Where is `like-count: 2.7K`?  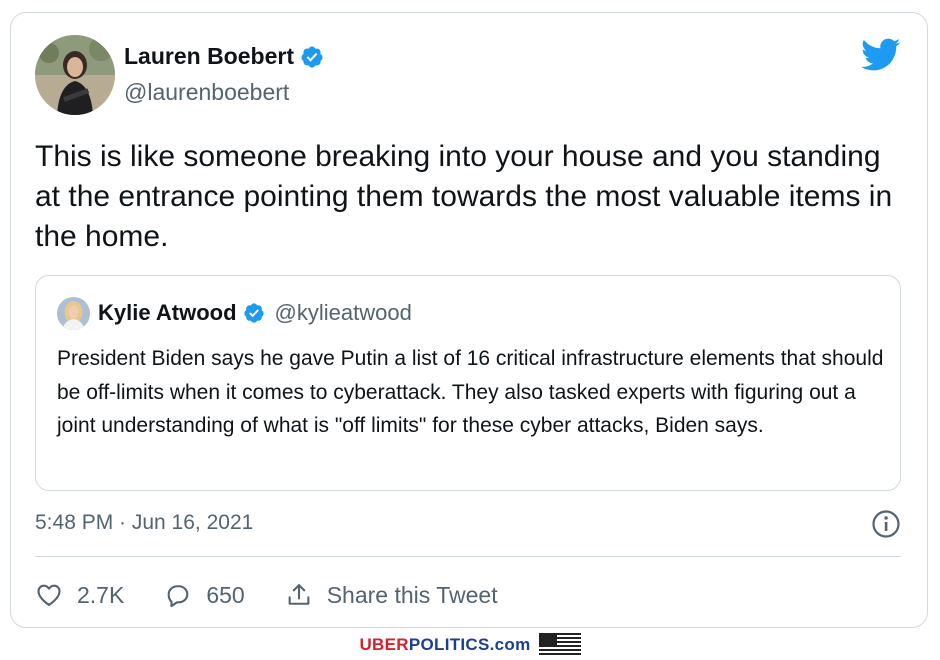 like-count: 2.7K is located at coordinates (101, 594).